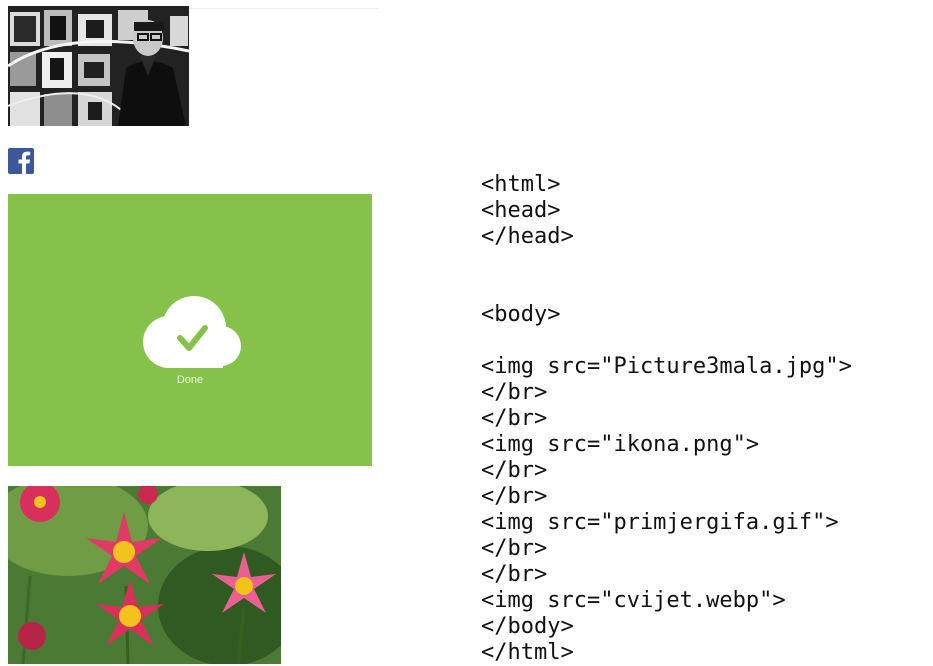 This screenshot has width=933, height=666. I want to click on code-line: <html>, so click(521, 184).